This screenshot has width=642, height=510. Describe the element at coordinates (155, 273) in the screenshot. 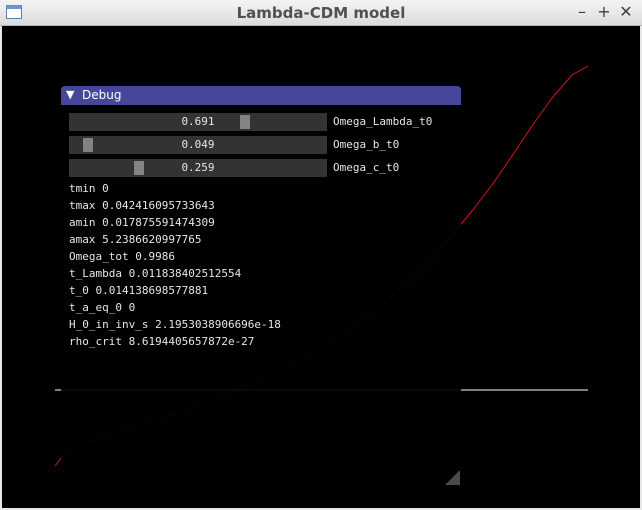

I see `info-t-lambda: t_Lambda 0.011838402512554` at that location.